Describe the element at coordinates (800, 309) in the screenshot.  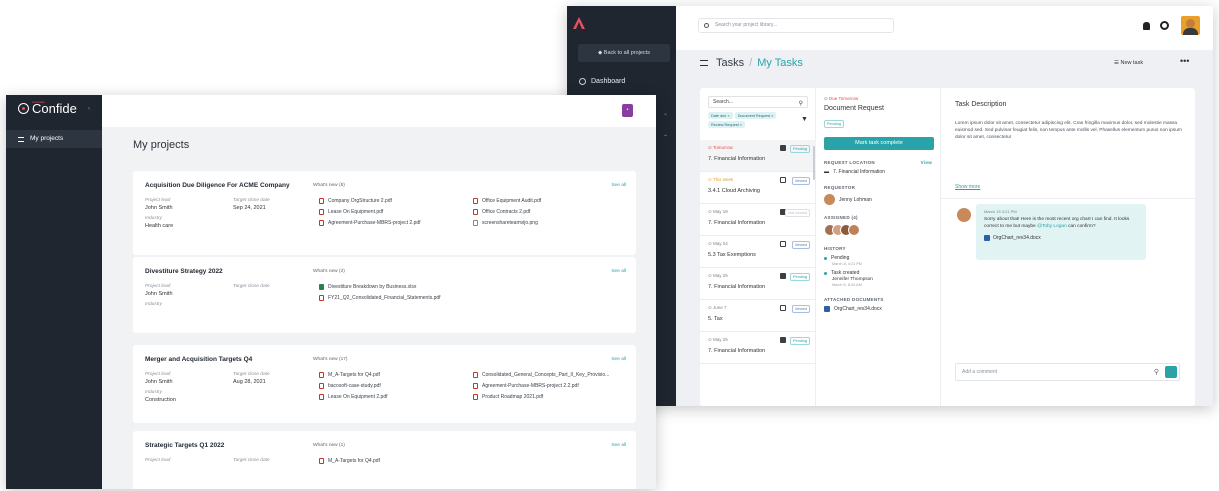
I see `status-badge: Viewed` at that location.